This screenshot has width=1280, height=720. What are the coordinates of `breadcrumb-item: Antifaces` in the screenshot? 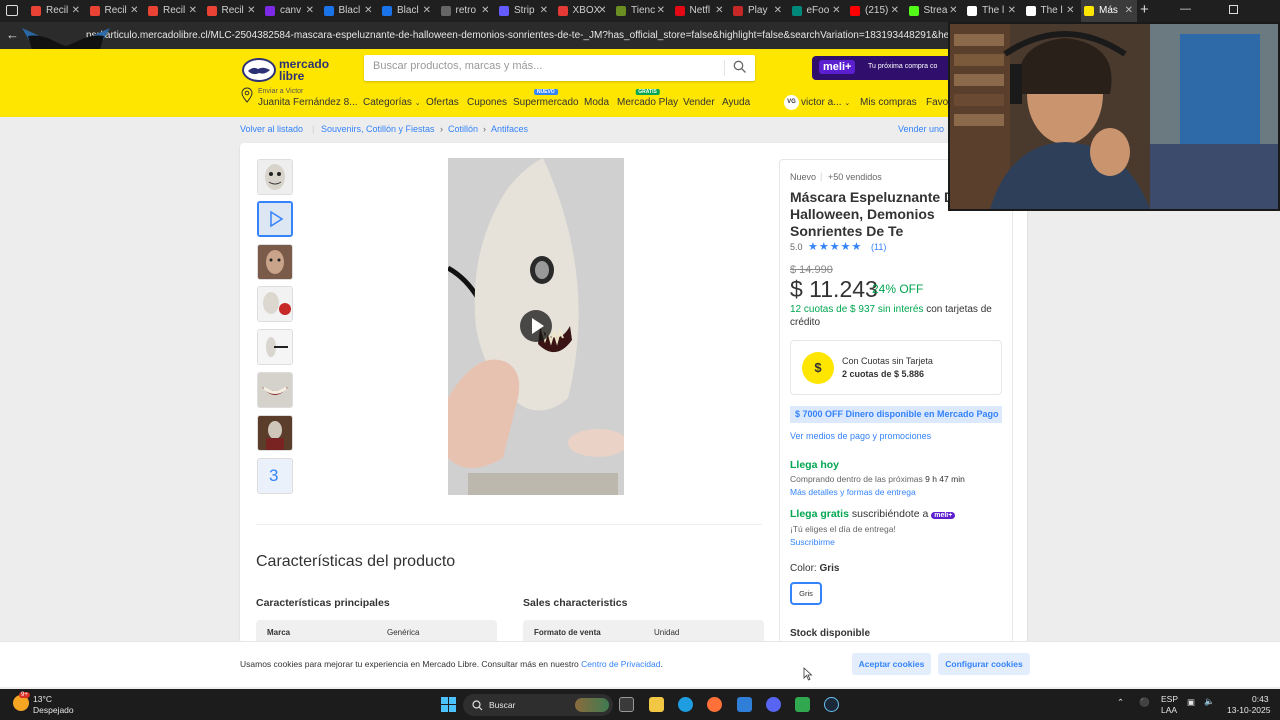 It's located at (509, 129).